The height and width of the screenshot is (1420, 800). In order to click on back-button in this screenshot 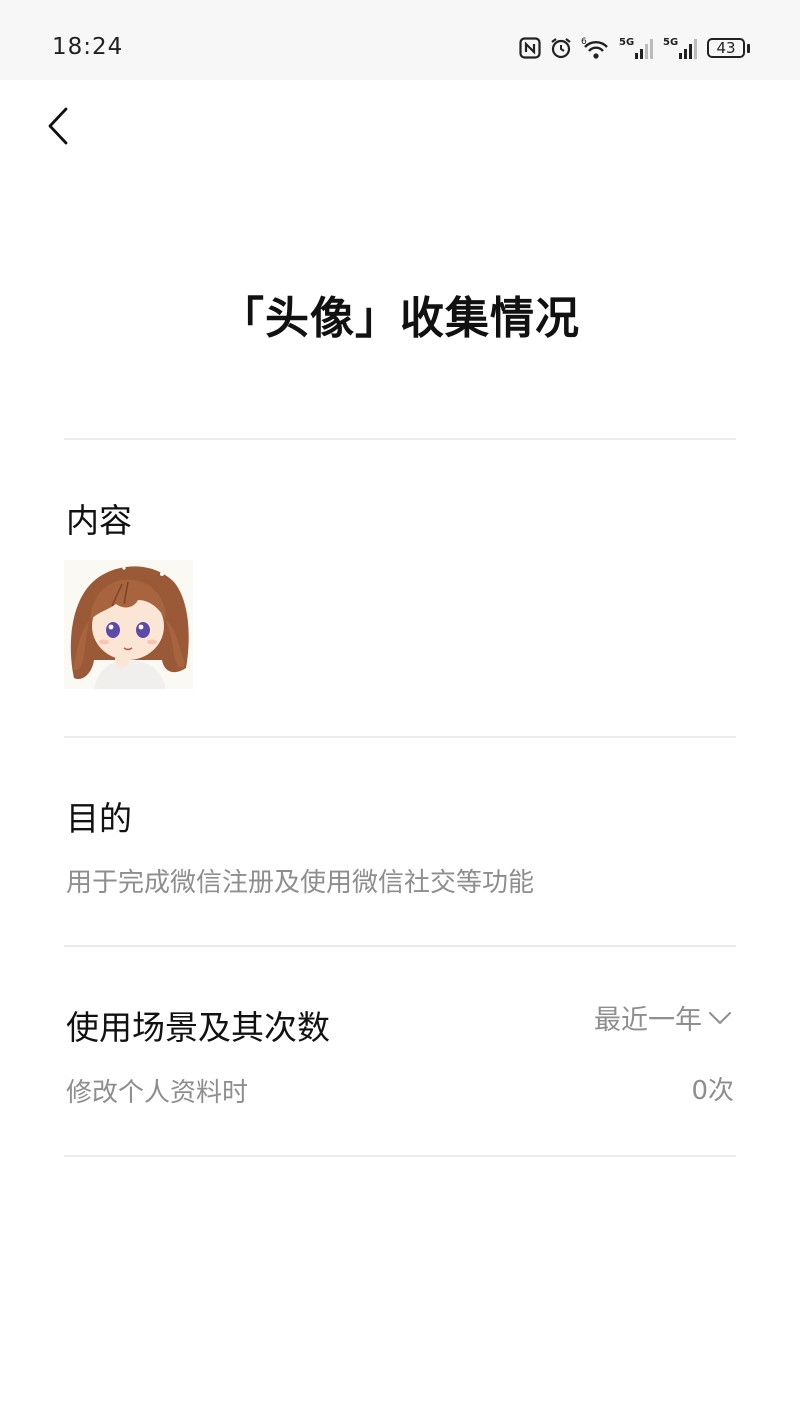, I will do `click(58, 126)`.